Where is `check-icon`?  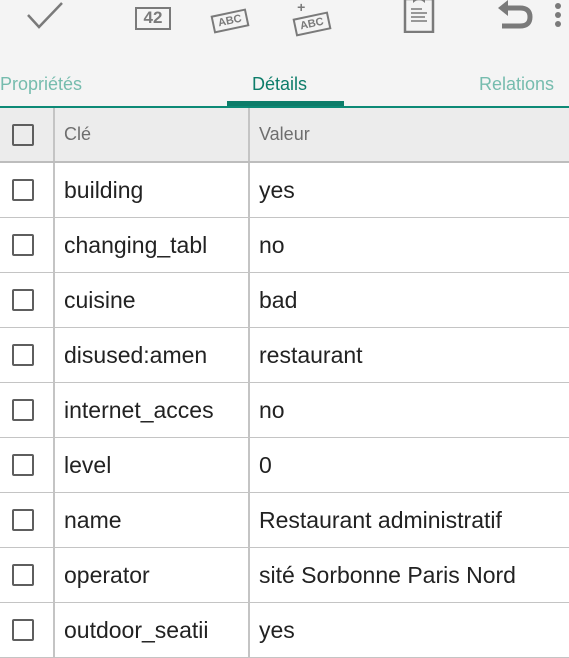
check-icon is located at coordinates (45, 15).